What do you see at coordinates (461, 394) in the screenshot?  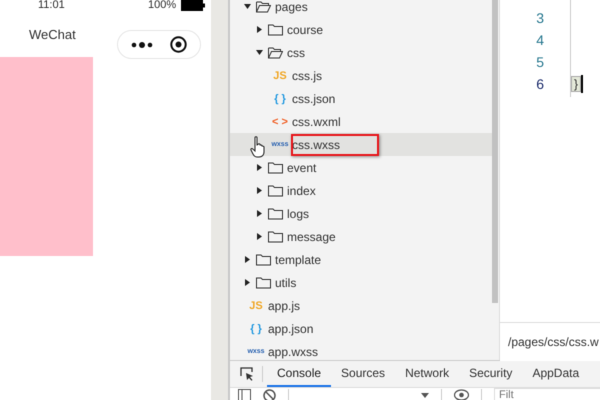 I see `eye-icon` at bounding box center [461, 394].